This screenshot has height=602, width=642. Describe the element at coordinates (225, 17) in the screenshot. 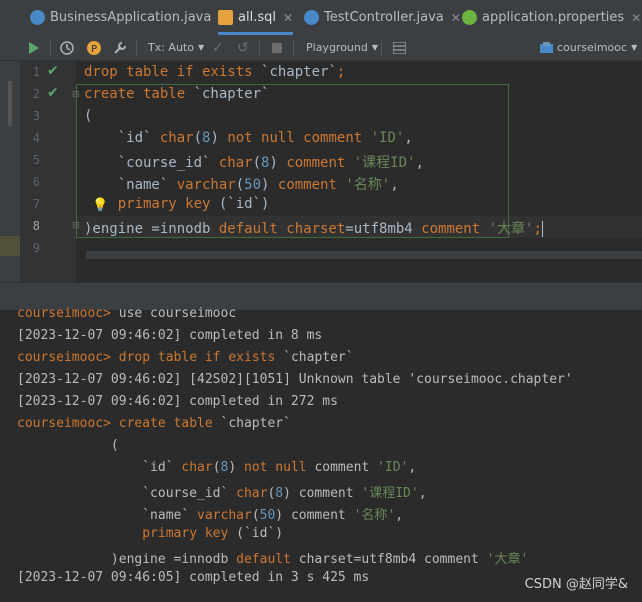

I see `sql-file-icon` at that location.